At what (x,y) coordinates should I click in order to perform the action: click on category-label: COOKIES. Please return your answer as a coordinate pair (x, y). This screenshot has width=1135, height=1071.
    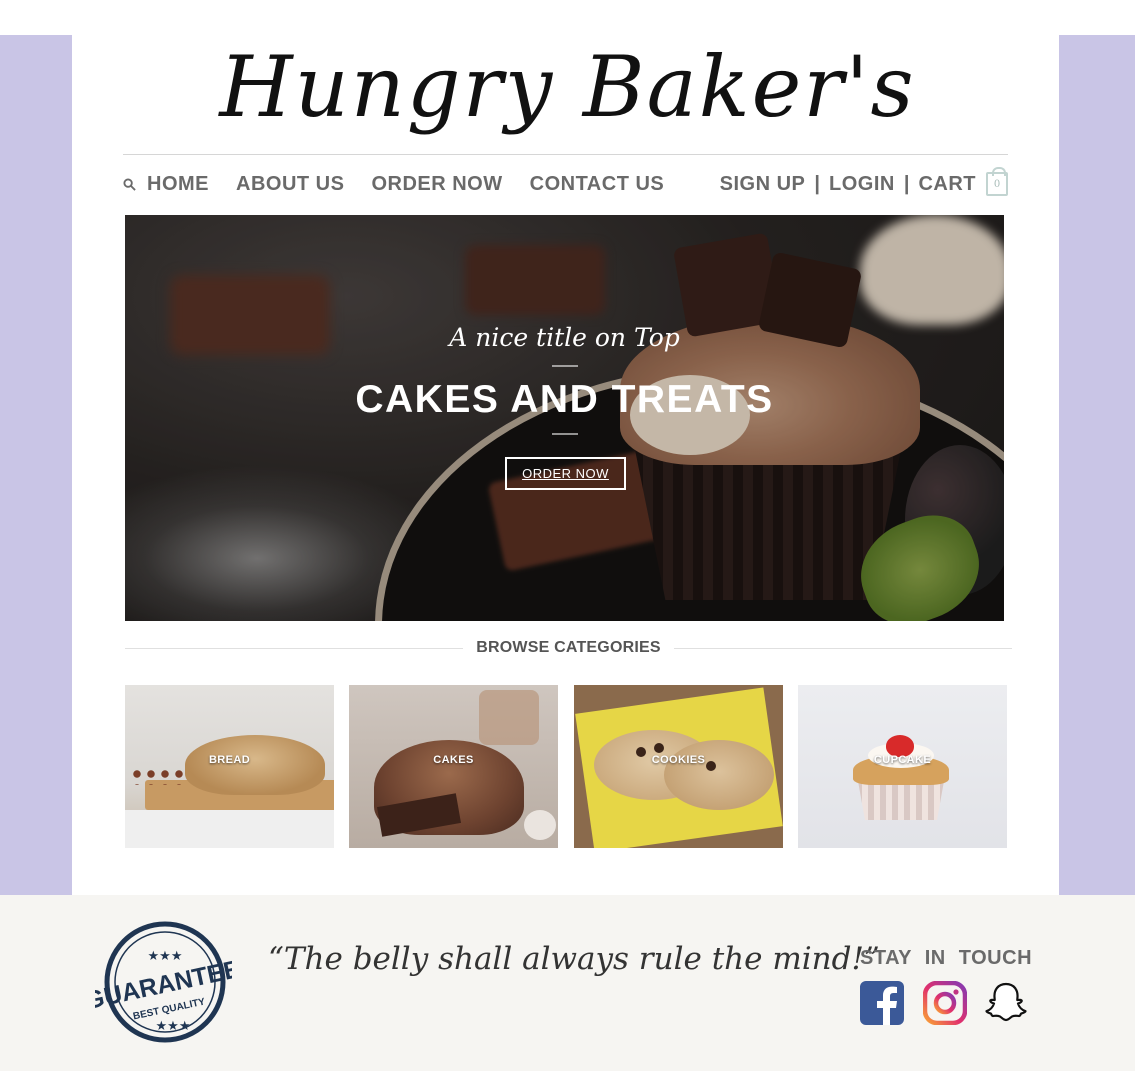
    Looking at the image, I should click on (678, 760).